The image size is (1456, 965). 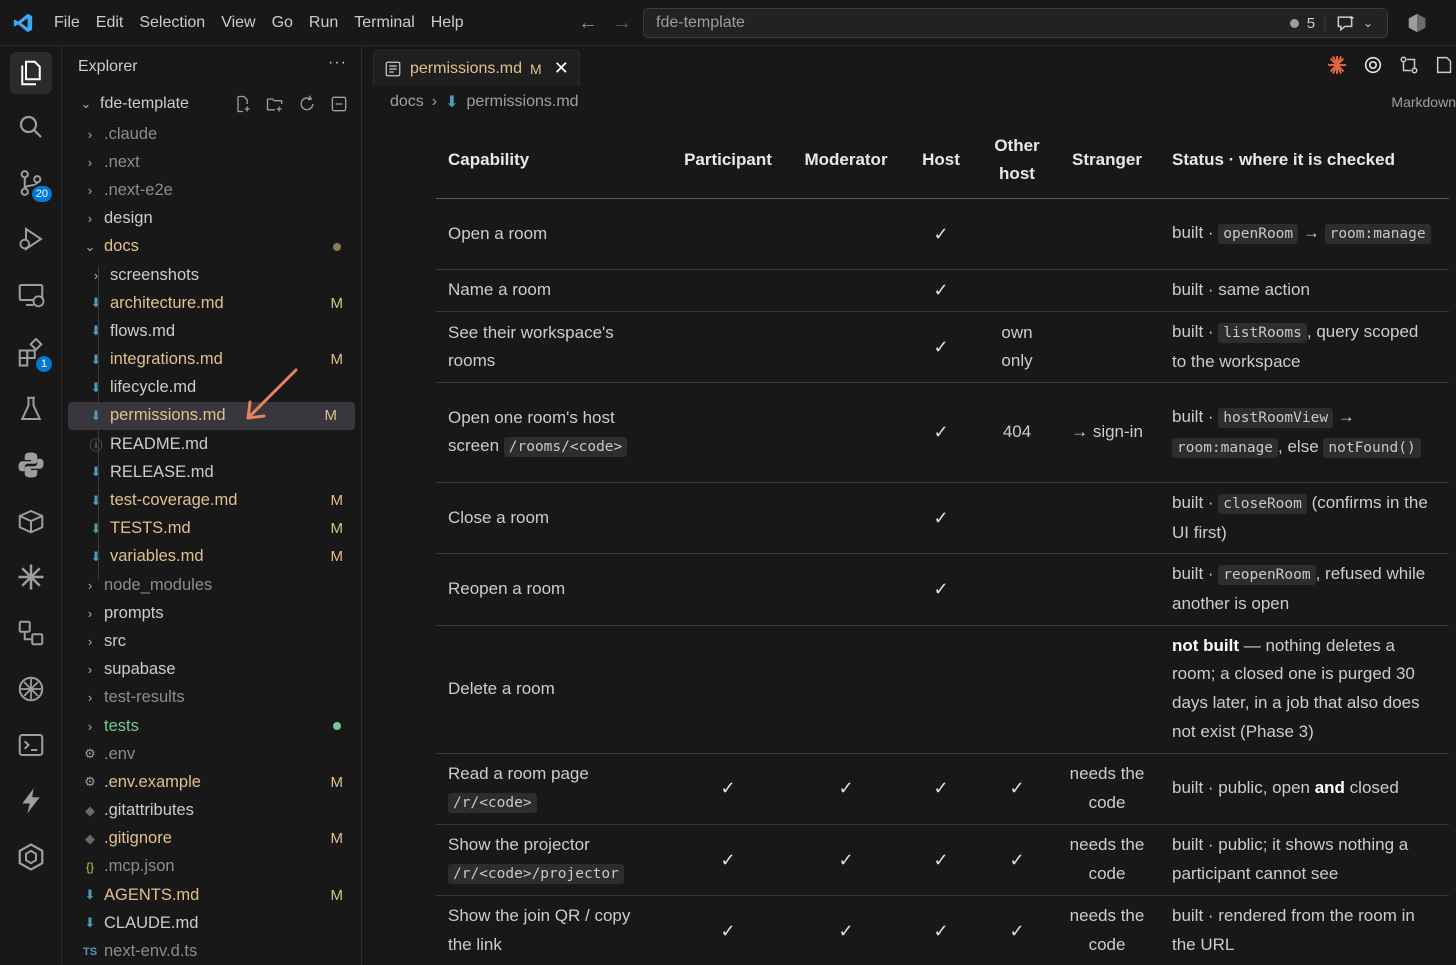 I want to click on tree-item-lifecycle-md: ⬇ lifecycle.md, so click(x=211, y=388).